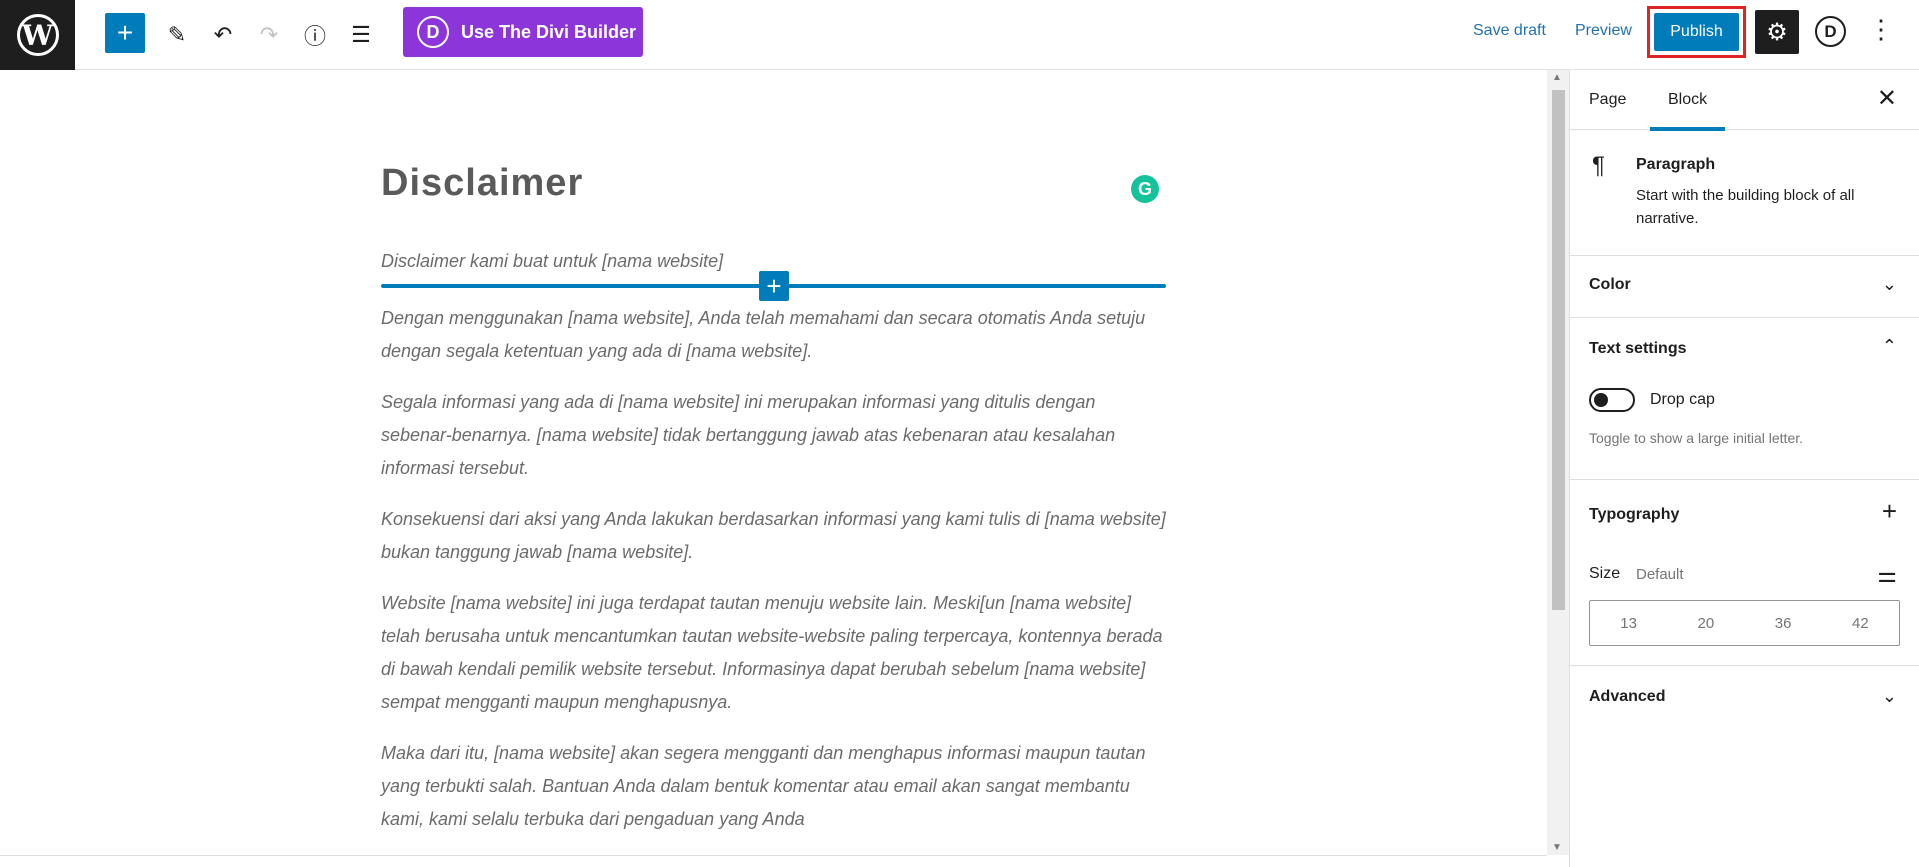 The height and width of the screenshot is (867, 1919). Describe the element at coordinates (1638, 349) in the screenshot. I see `text-settings-title: Text settings` at that location.